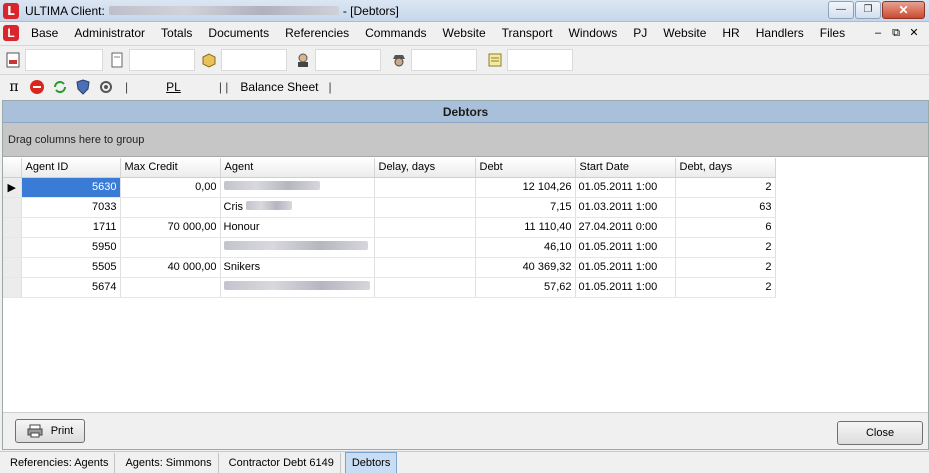 The height and width of the screenshot is (473, 929). I want to click on menu-hr: HR, so click(730, 33).